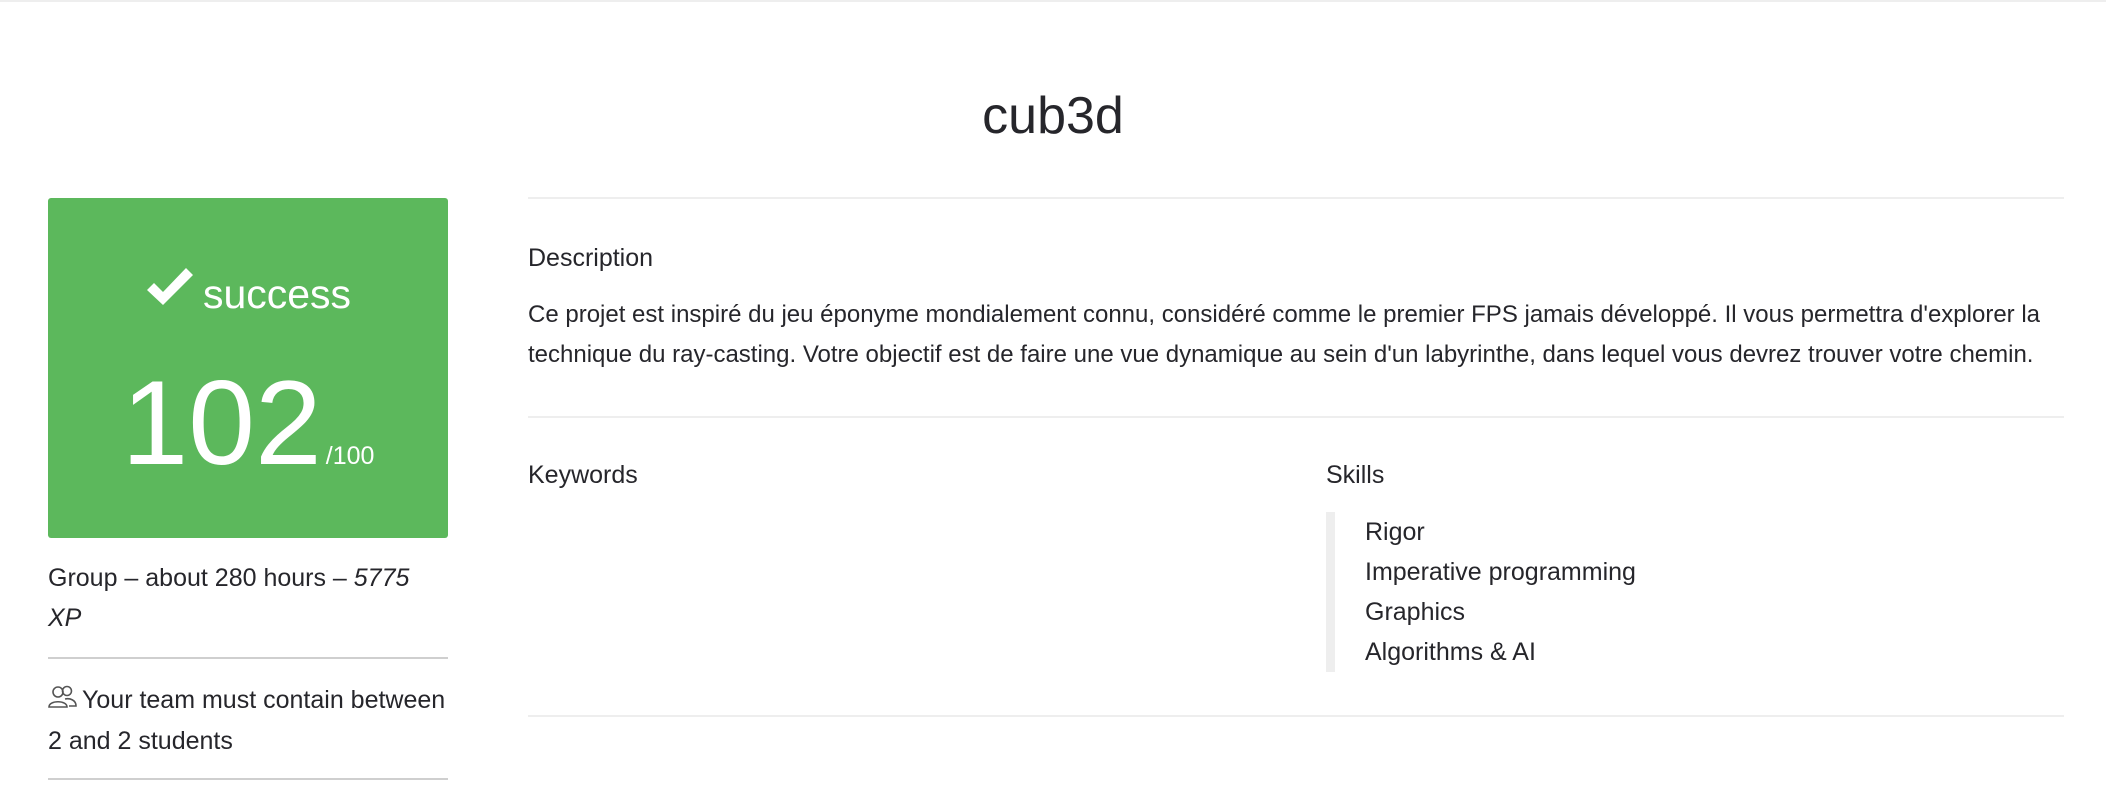 Image resolution: width=2106 pixels, height=790 pixels. I want to click on skill-item: Algorithms & AI, so click(1450, 652).